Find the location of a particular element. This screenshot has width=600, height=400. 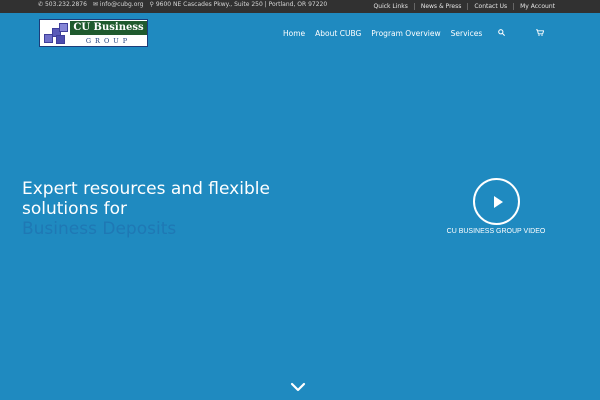

phone-icon: ✆ is located at coordinates (41, 4).